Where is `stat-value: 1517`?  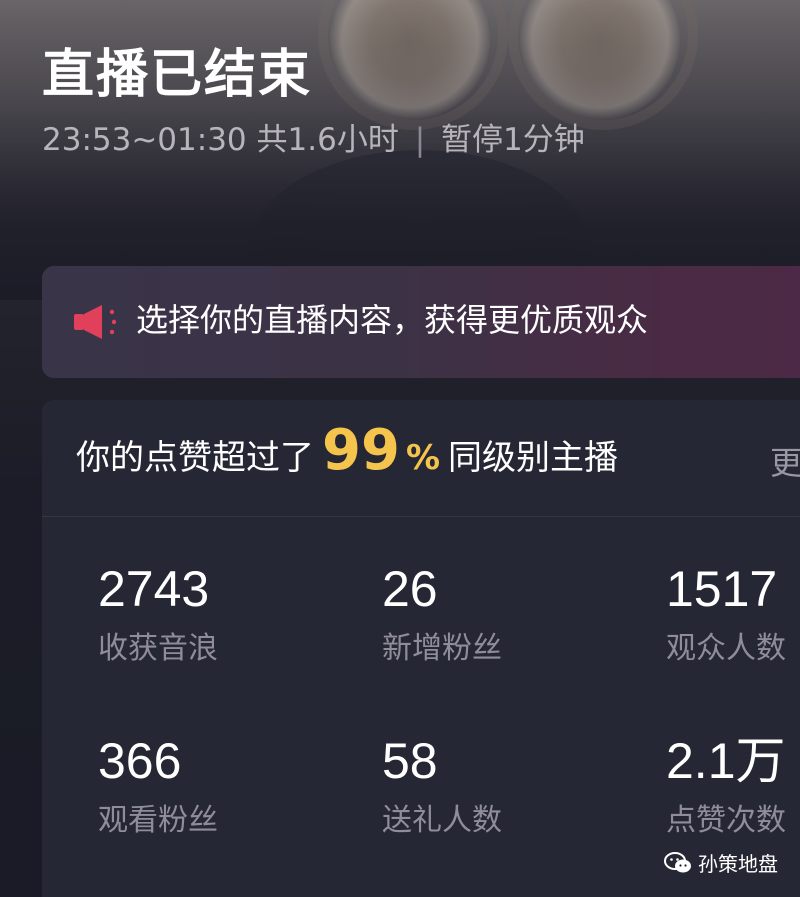
stat-value: 1517 is located at coordinates (722, 589).